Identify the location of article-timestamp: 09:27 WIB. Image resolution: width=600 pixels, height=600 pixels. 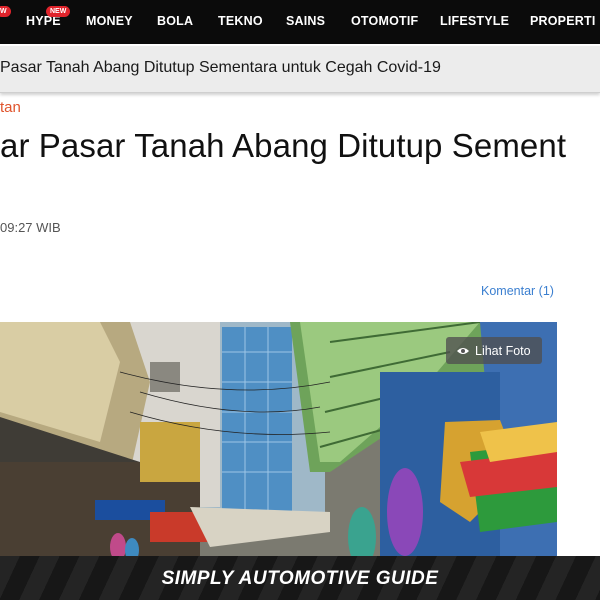
(30, 227).